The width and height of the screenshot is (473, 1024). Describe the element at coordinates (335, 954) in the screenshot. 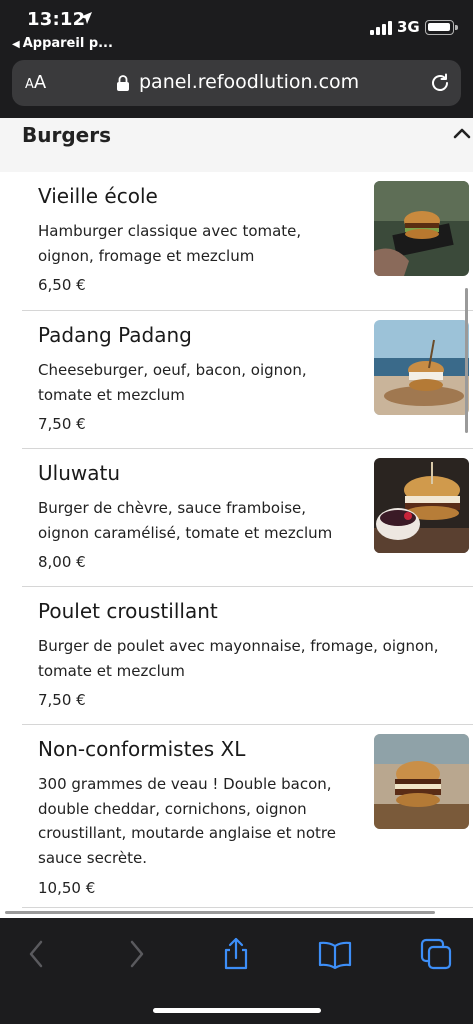

I see `bookmarks-icon` at that location.